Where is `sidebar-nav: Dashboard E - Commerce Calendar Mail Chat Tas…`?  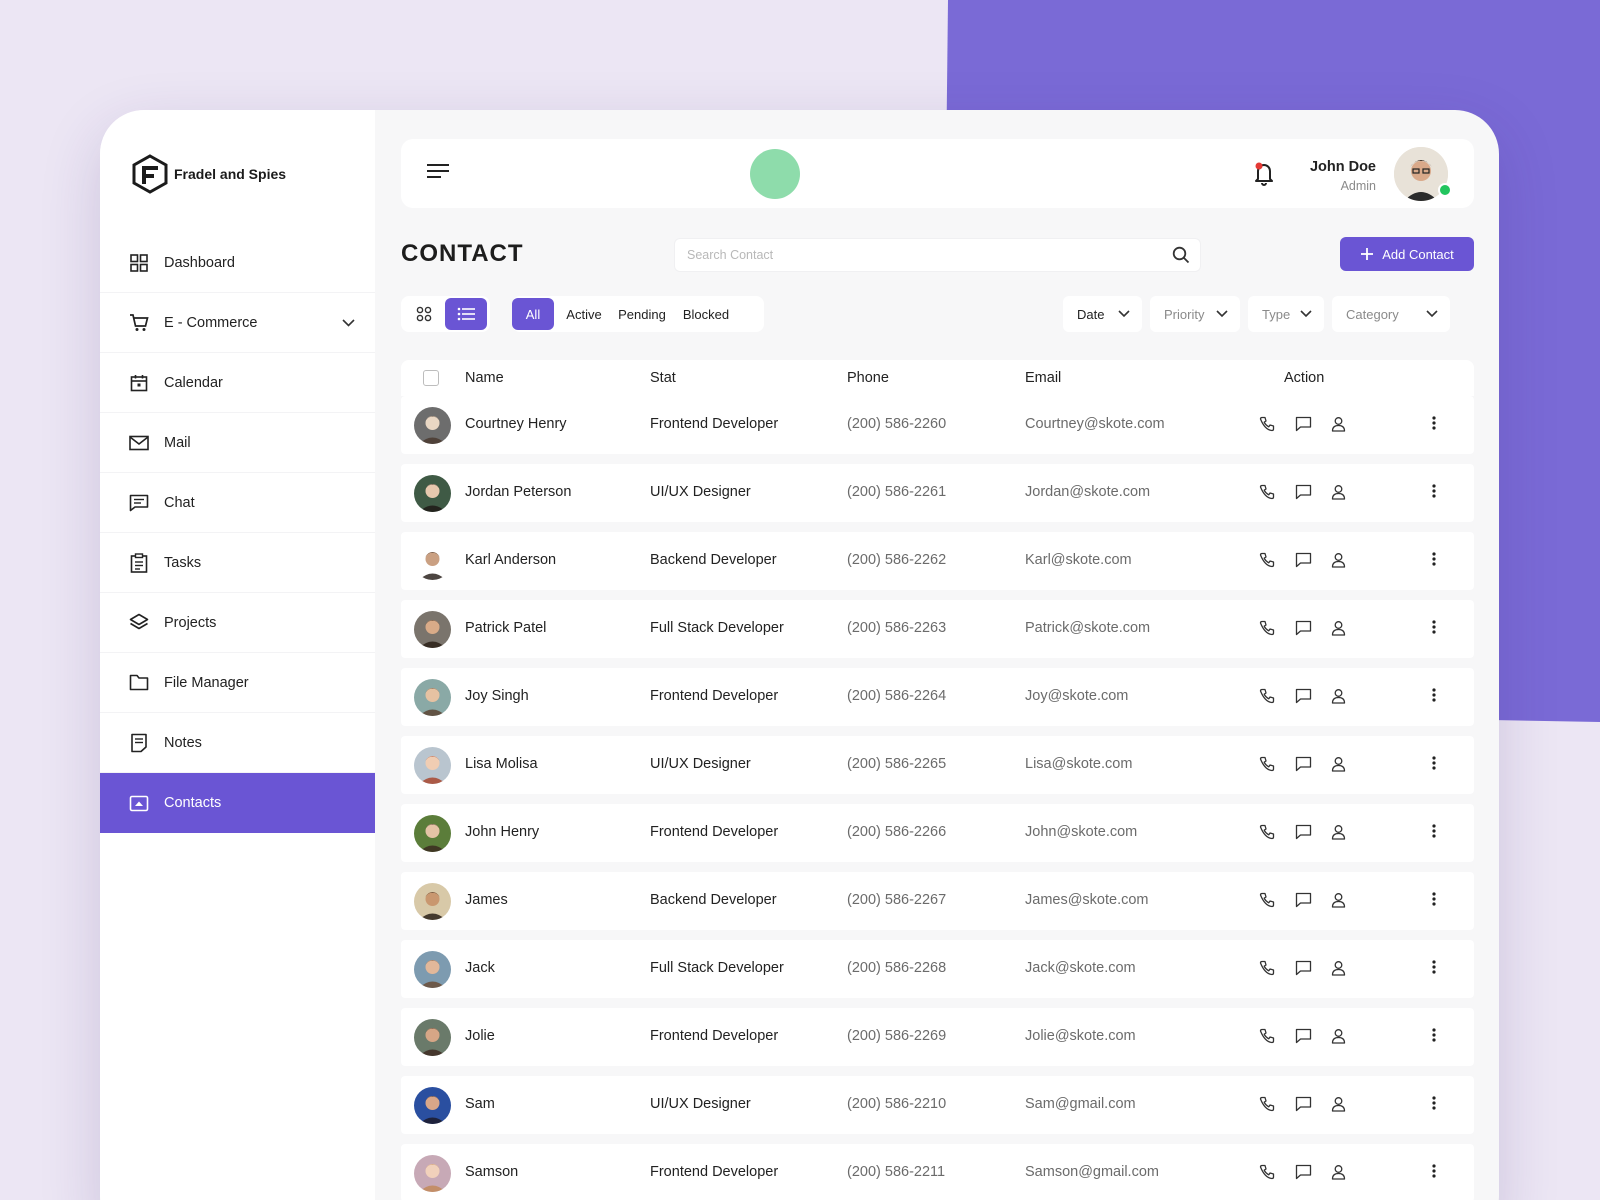
sidebar-nav: Dashboard E - Commerce Calendar Mail Chat Tas… is located at coordinates (237, 533).